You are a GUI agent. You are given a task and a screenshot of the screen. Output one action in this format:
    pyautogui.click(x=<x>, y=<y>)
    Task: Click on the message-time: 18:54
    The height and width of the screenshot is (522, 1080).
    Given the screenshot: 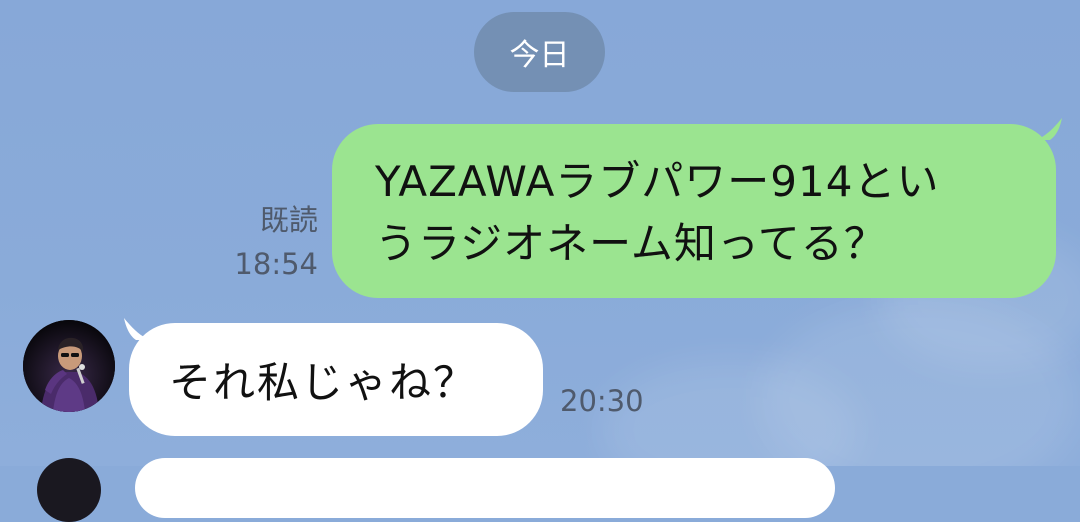 What is the action you would take?
    pyautogui.click(x=276, y=264)
    